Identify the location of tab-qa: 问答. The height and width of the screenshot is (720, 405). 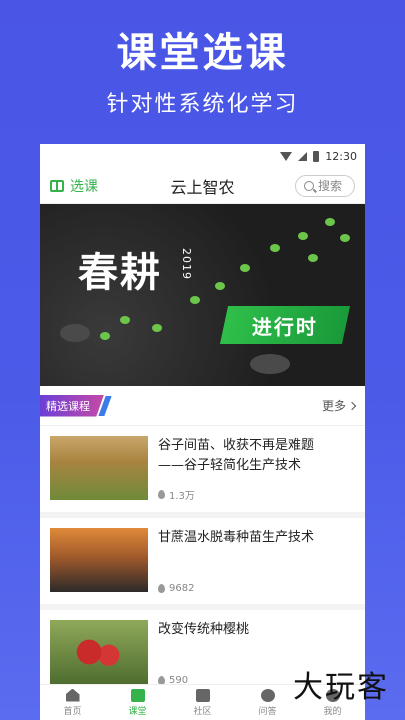
(267, 702).